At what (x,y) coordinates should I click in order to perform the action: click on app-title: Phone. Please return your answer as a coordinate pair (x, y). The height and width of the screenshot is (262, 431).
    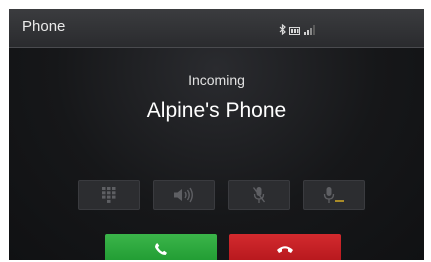
    Looking at the image, I should click on (44, 26).